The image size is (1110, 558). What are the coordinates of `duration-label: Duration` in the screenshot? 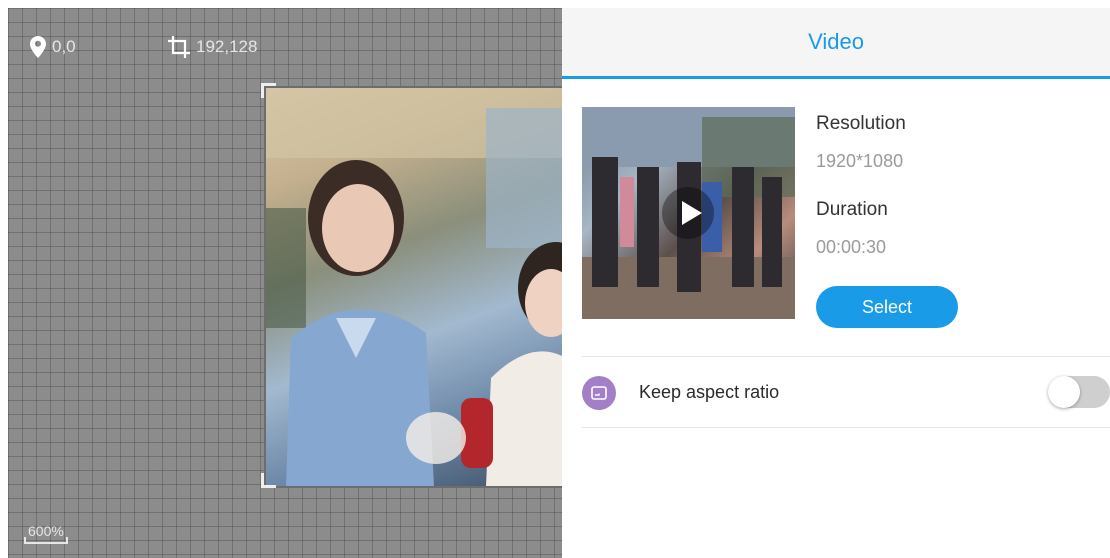 It's located at (852, 209).